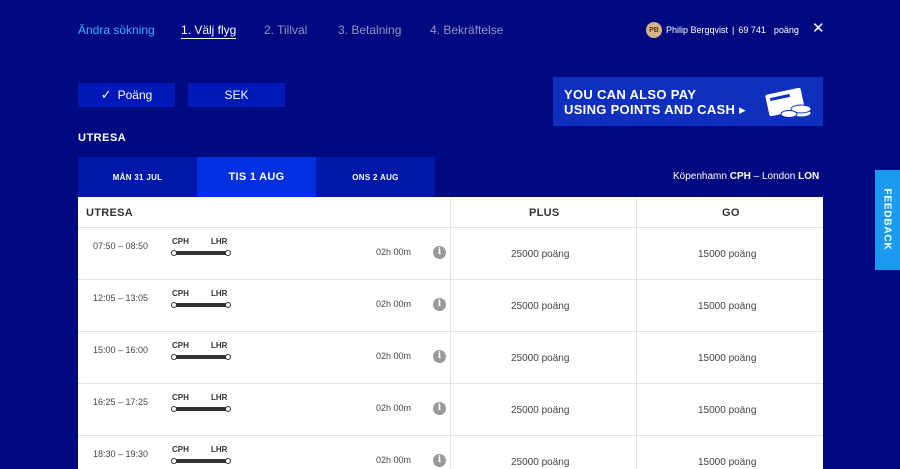 Image resolution: width=900 pixels, height=469 pixels. Describe the element at coordinates (697, 30) in the screenshot. I see `user-name: Philip Bergqvist` at that location.